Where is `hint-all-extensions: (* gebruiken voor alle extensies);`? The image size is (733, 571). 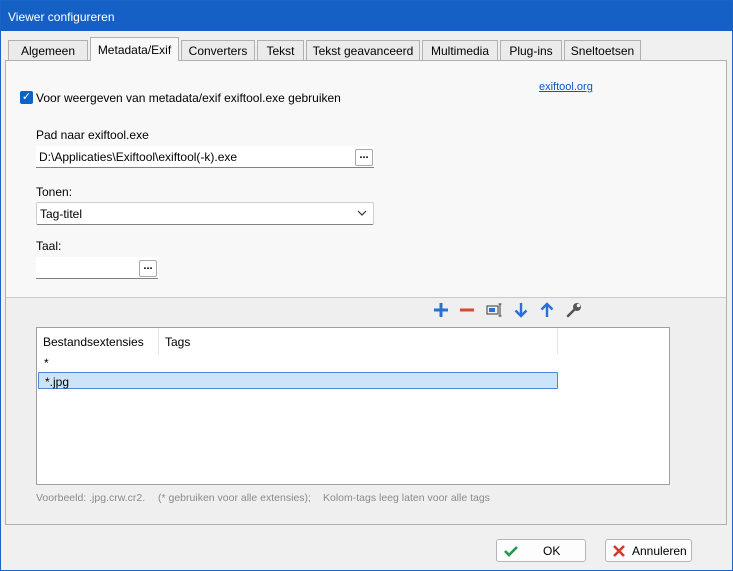
hint-all-extensions: (* gebruiken voor alle extensies); is located at coordinates (234, 498).